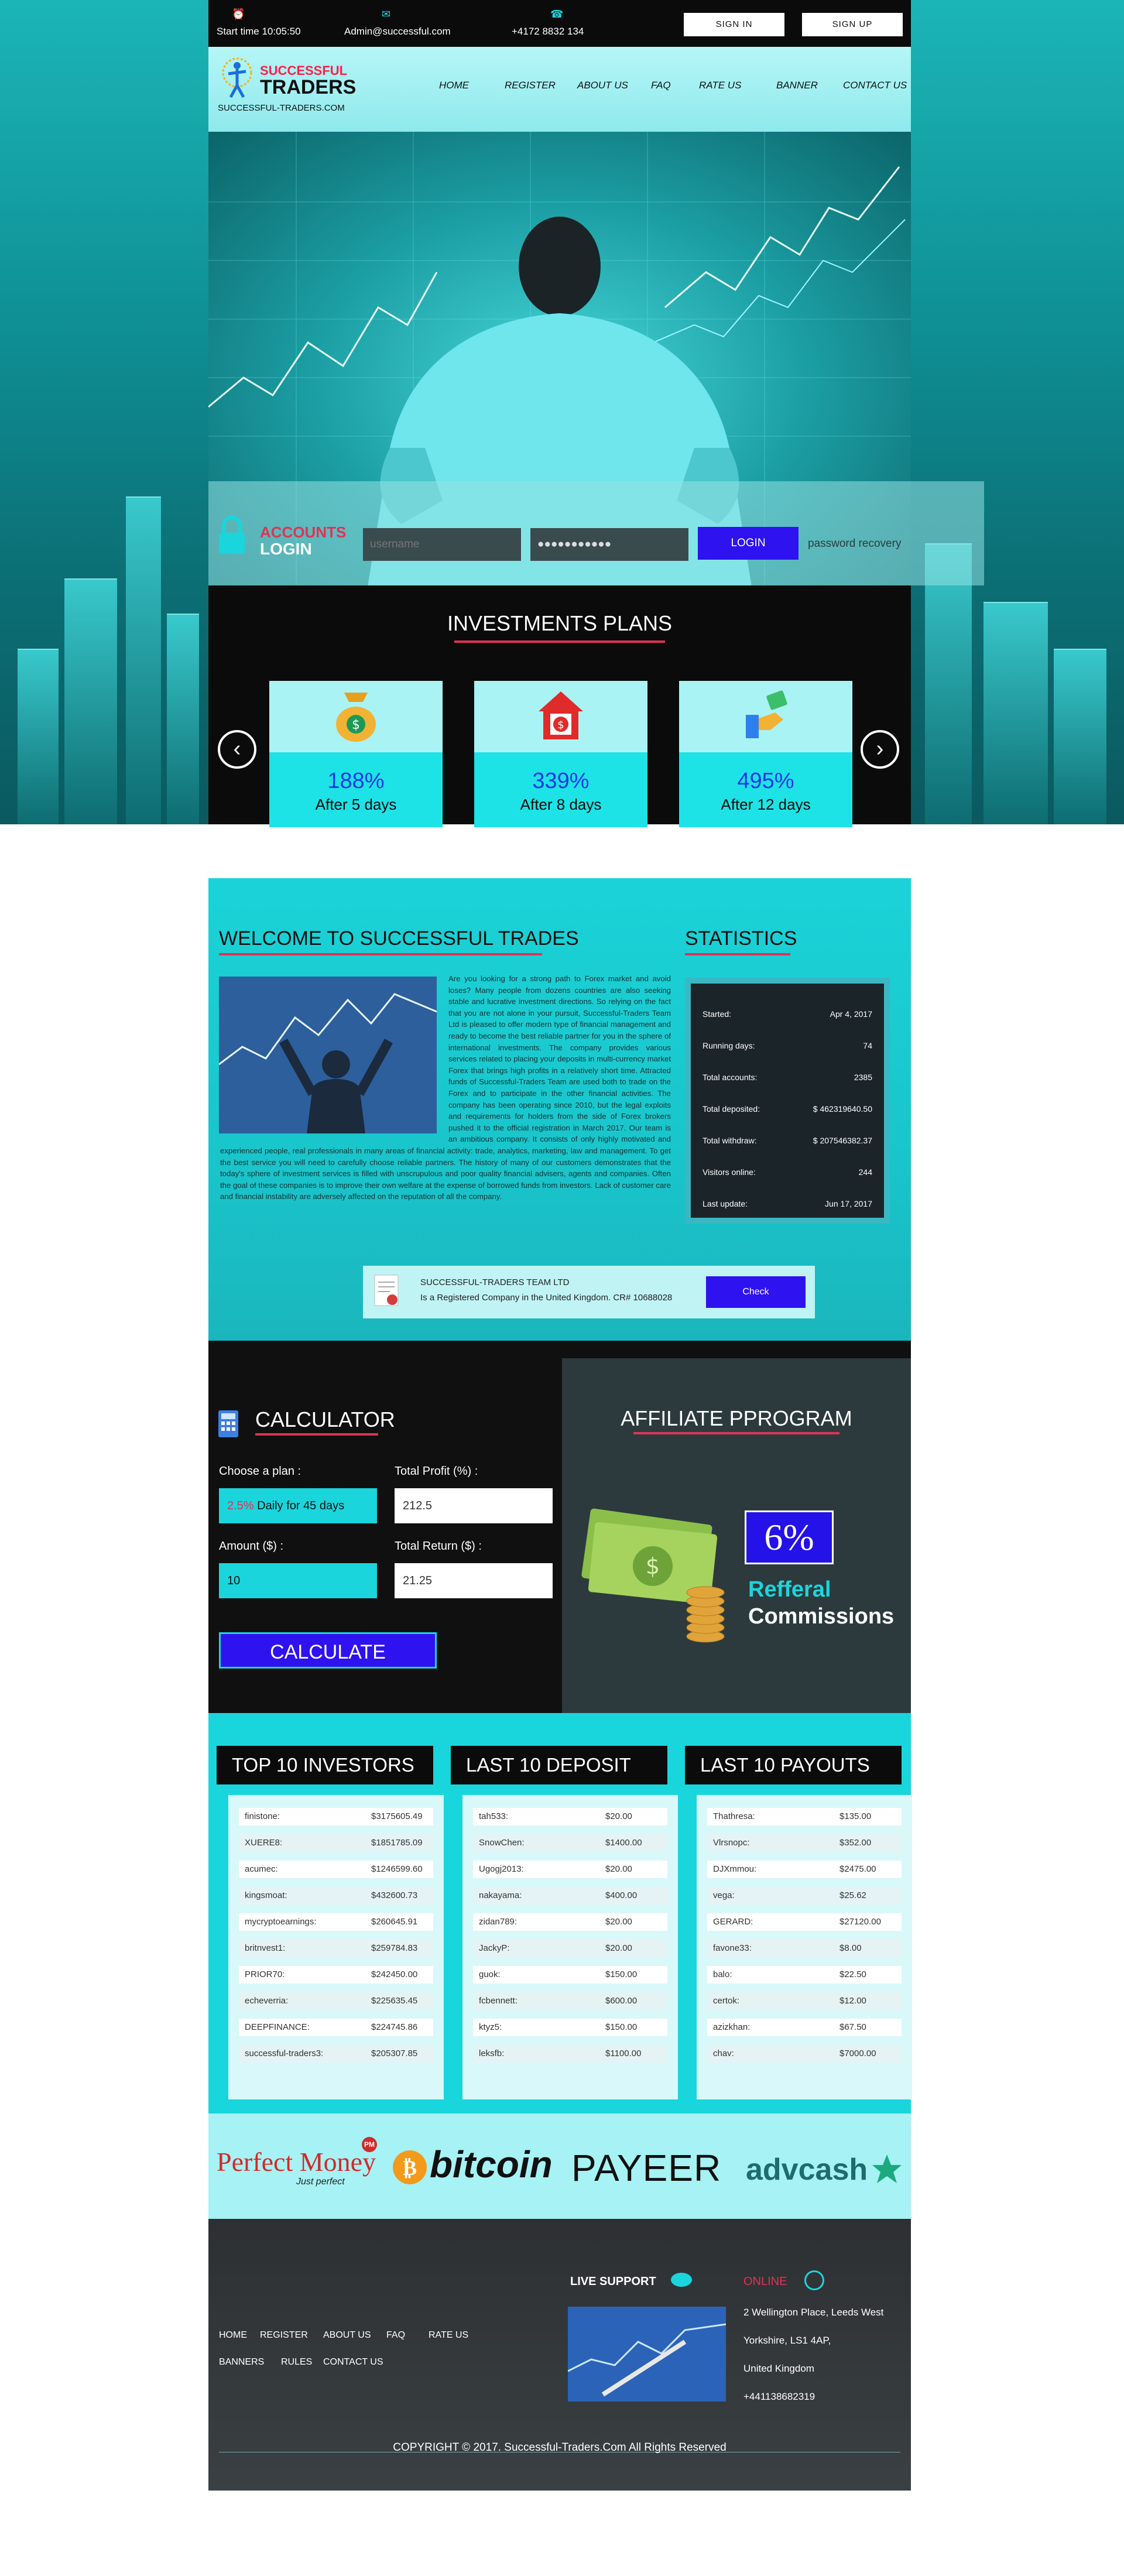 This screenshot has height=2576, width=1124. I want to click on advcash-logo: advcash, so click(807, 2169).